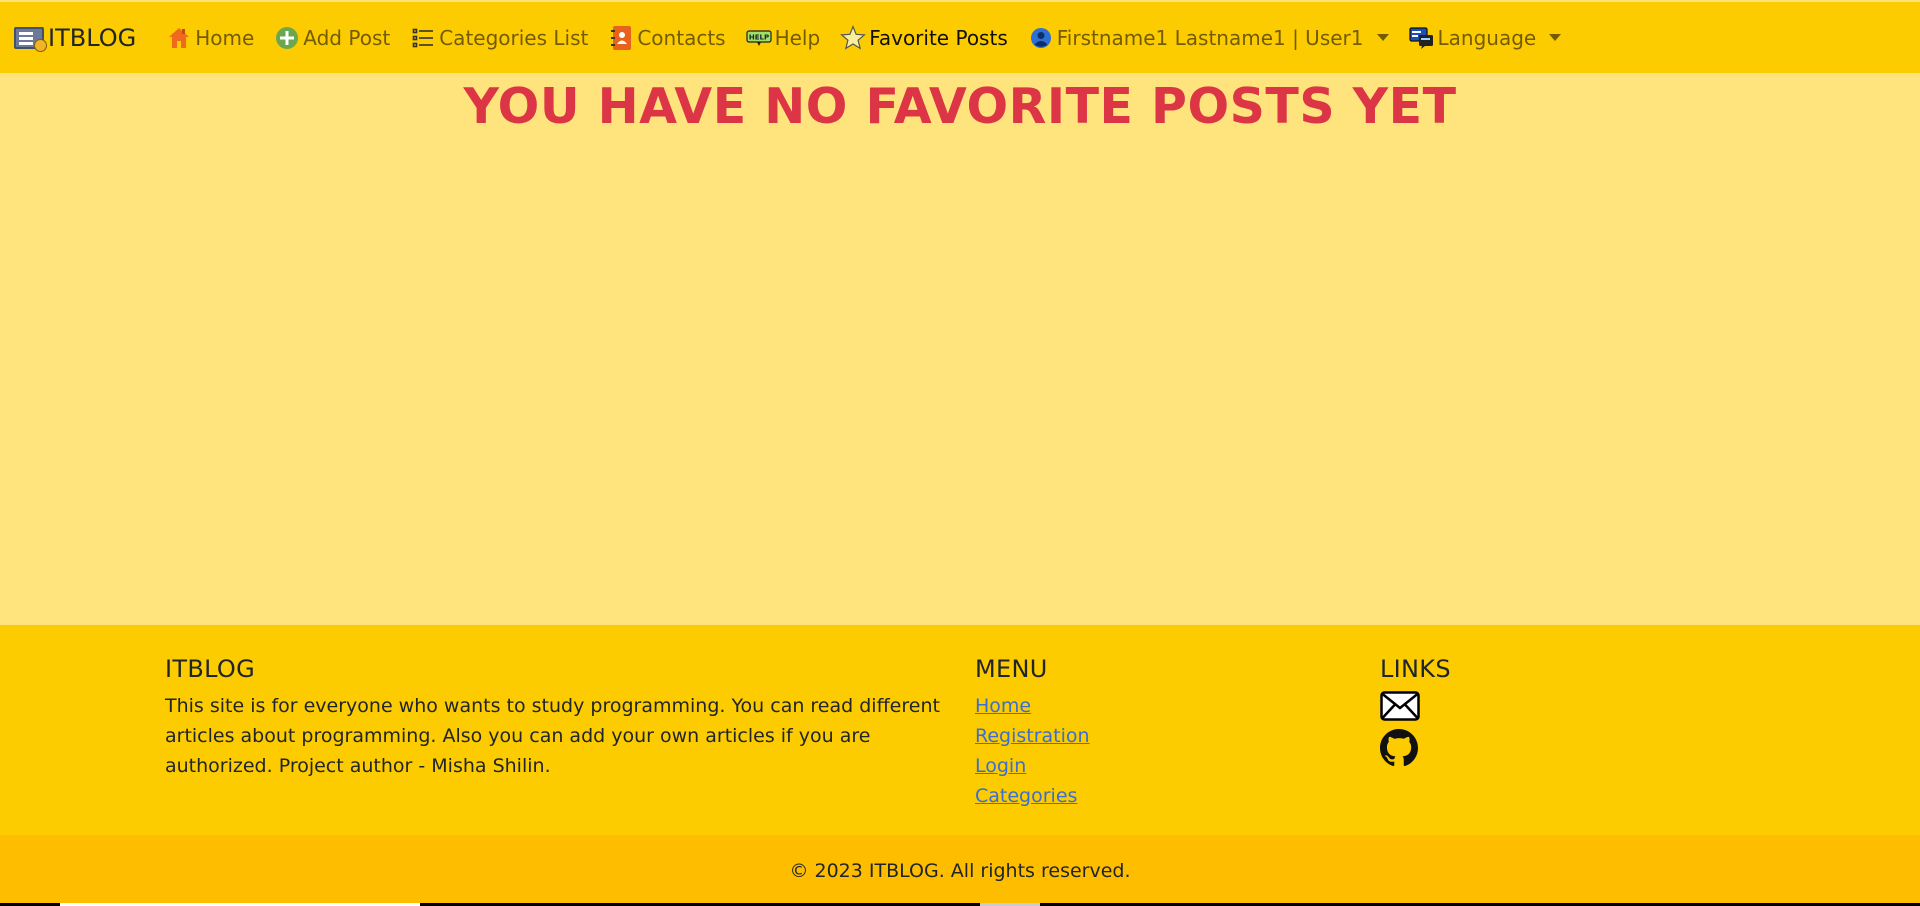 The image size is (1920, 906). I want to click on brand-link: ITBLOG, so click(75, 38).